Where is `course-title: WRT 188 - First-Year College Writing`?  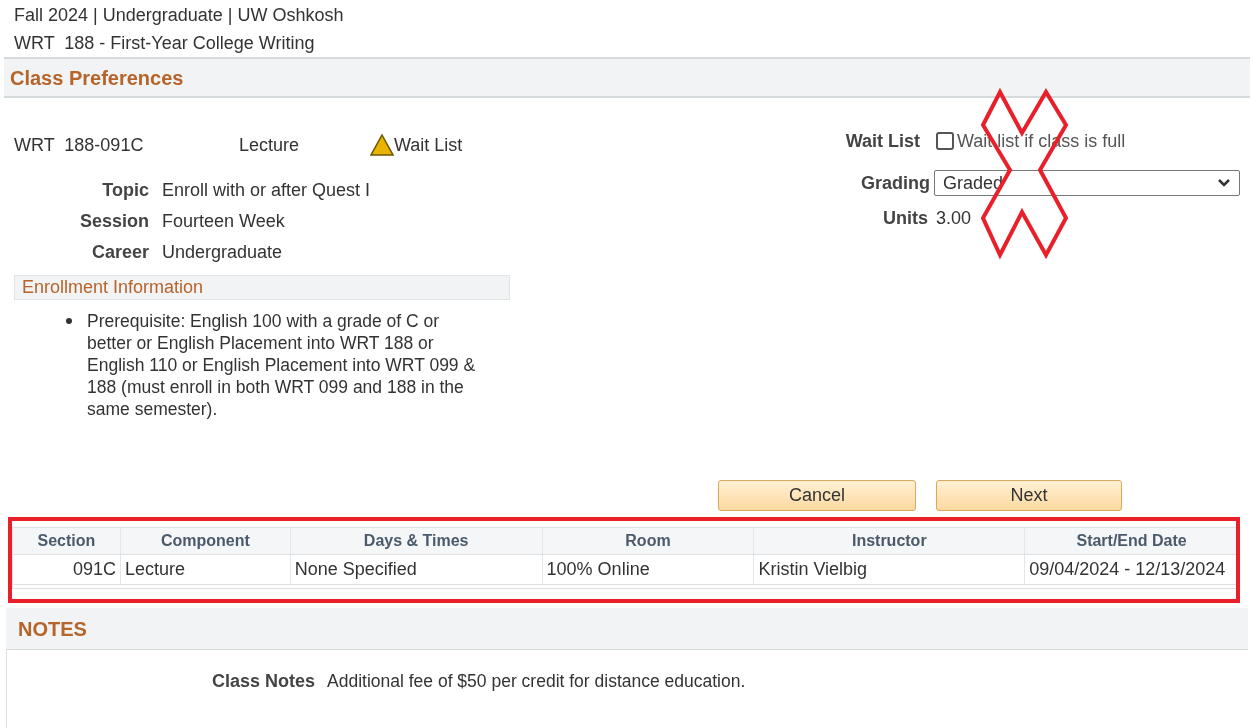 course-title: WRT 188 - First-Year College Writing is located at coordinates (164, 43).